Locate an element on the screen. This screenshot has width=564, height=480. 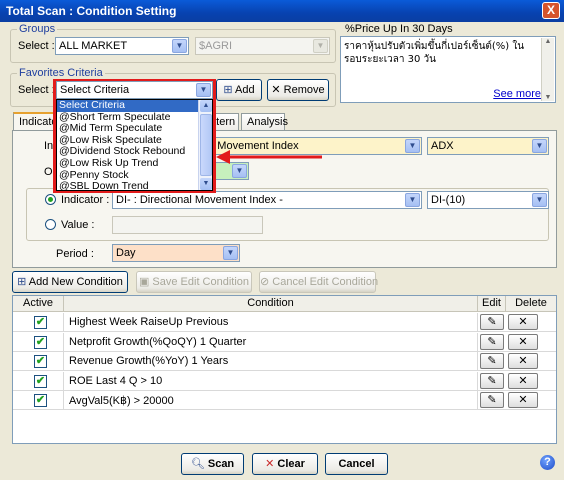
groups-label: Groups is located at coordinates (37, 29).